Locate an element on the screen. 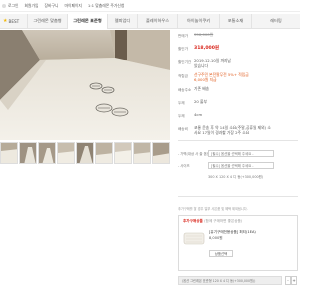 Image resolution: width=320 pixels, height=300 pixels. star-icon: ★ is located at coordinates (5, 21).